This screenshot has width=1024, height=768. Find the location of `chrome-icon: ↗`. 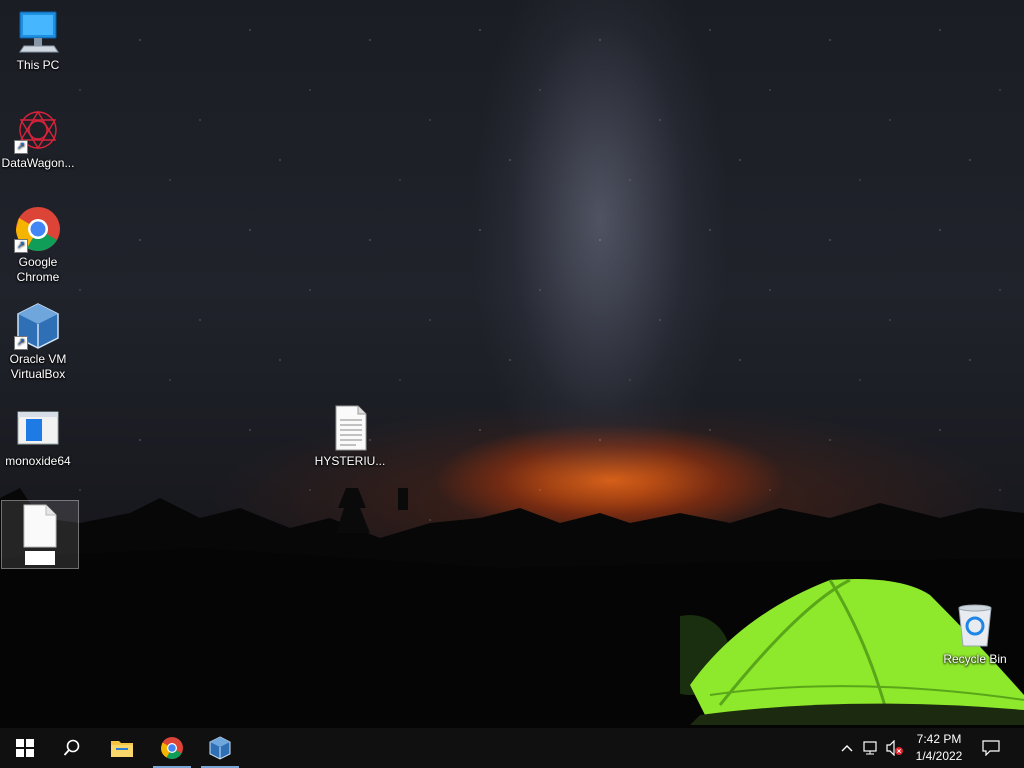

chrome-icon: ↗ is located at coordinates (38, 229).